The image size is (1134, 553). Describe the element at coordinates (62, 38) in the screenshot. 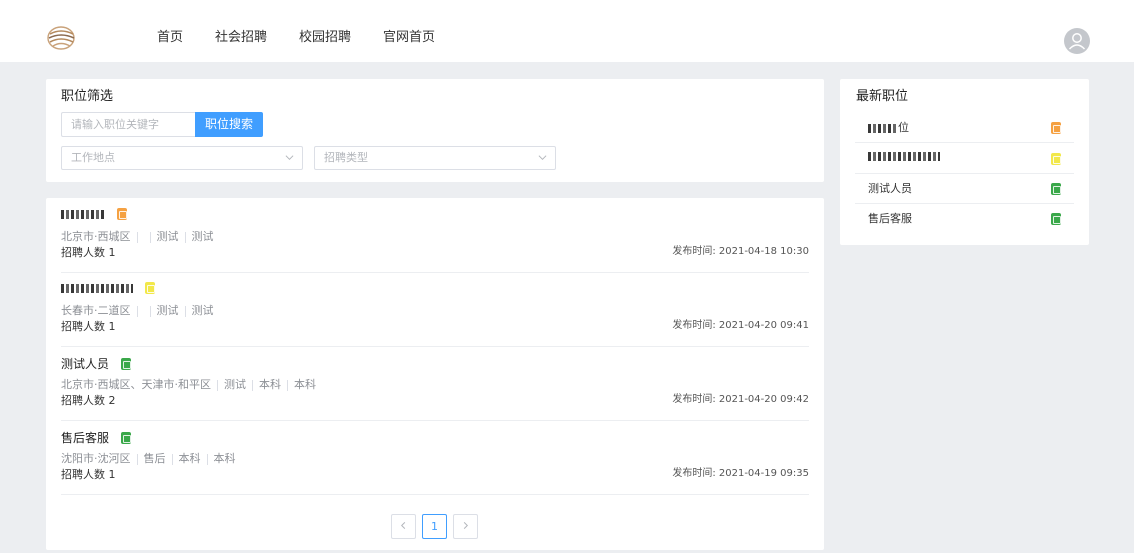

I see `company-logo` at that location.